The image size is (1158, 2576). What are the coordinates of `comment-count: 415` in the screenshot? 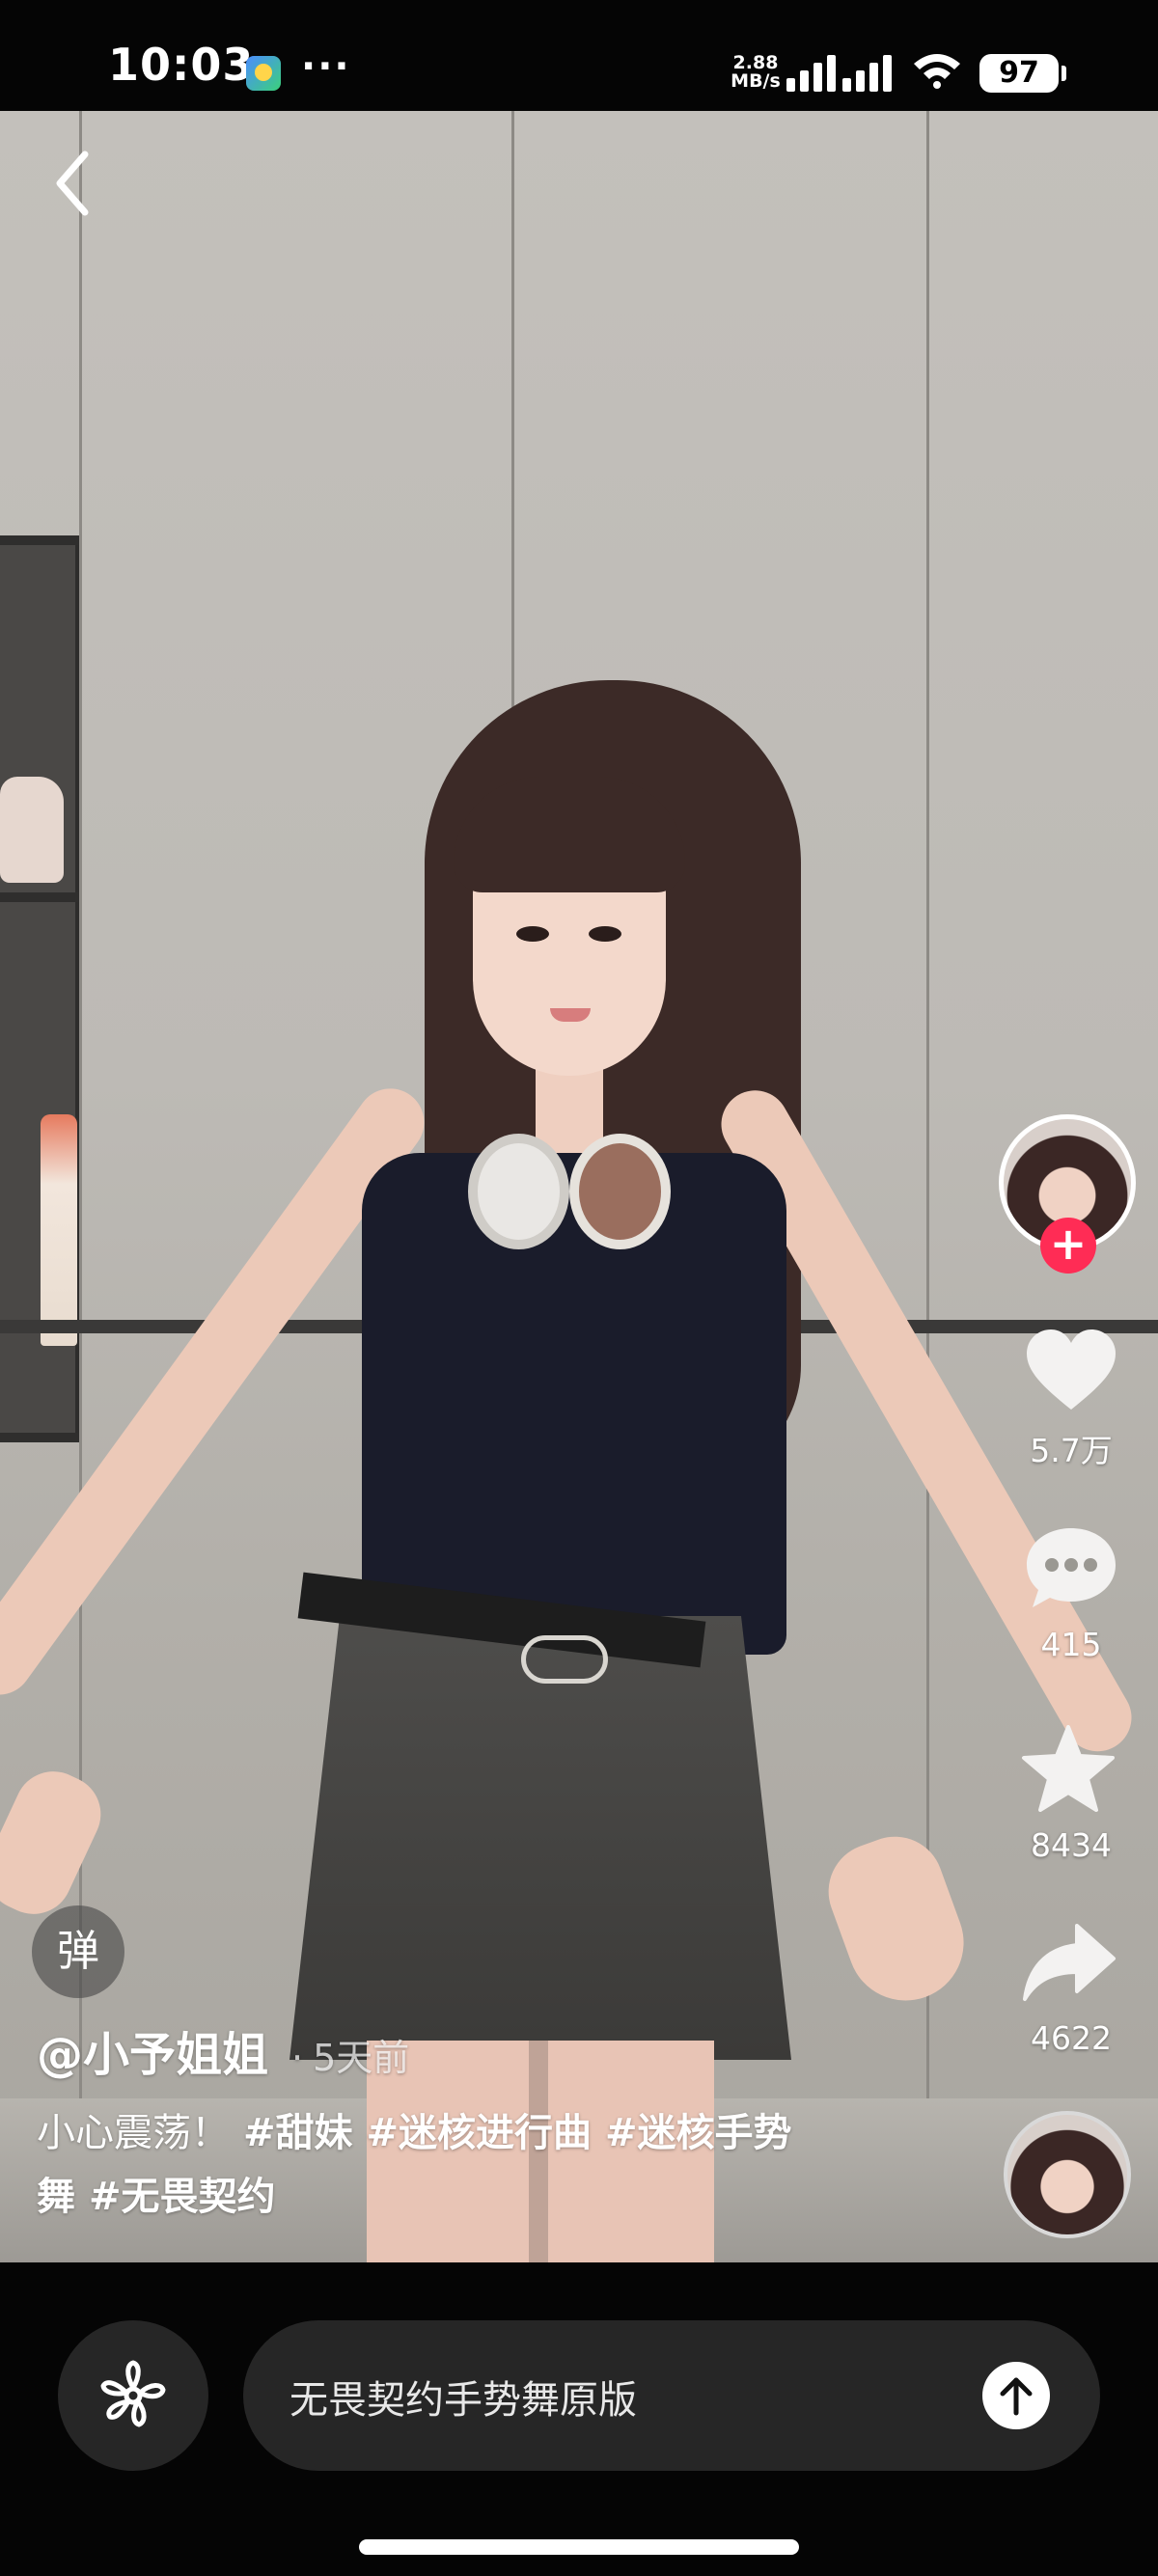 It's located at (1071, 1644).